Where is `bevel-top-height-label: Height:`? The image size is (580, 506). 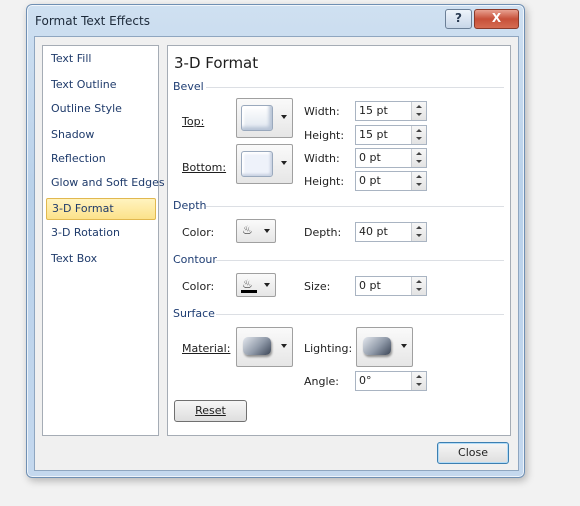 bevel-top-height-label: Height: is located at coordinates (324, 135).